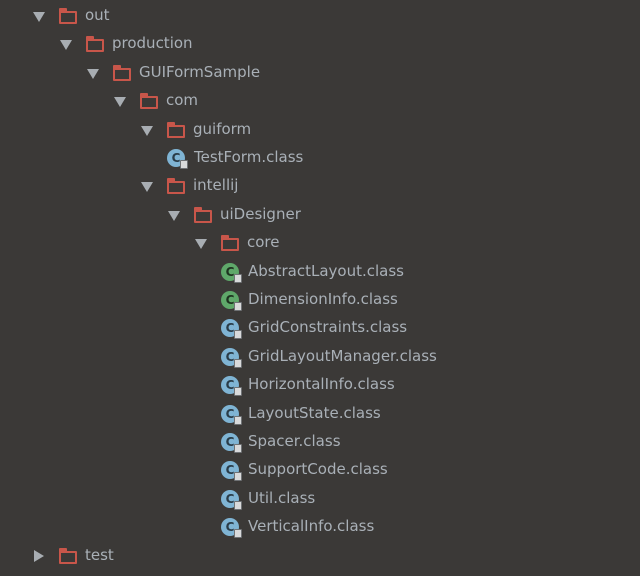  Describe the element at coordinates (326, 271) in the screenshot. I see `tree-item-label: AbstractLayout.class` at that location.